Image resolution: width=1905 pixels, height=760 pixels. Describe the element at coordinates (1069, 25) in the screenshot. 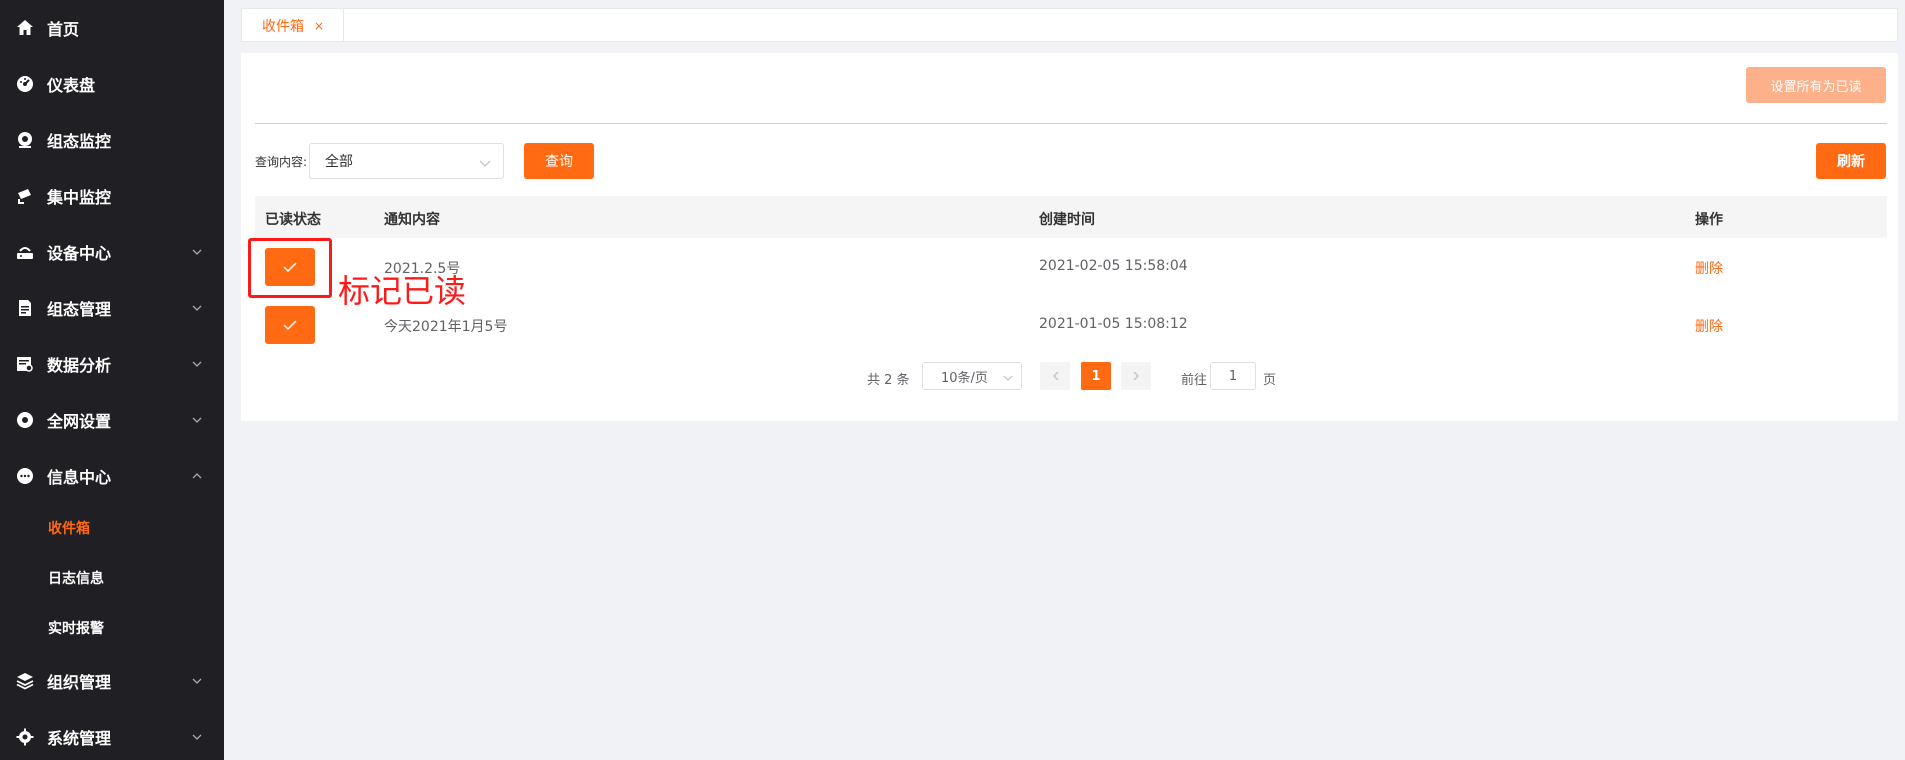

I see `tab-bar: 收件箱 ×` at that location.